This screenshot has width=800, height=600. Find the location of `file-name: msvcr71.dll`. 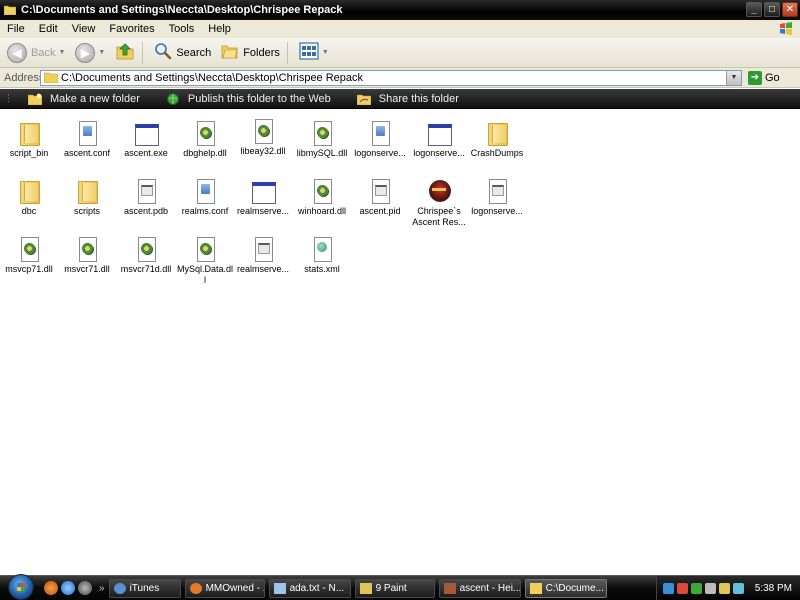

file-name: msvcr71.dll is located at coordinates (87, 269).